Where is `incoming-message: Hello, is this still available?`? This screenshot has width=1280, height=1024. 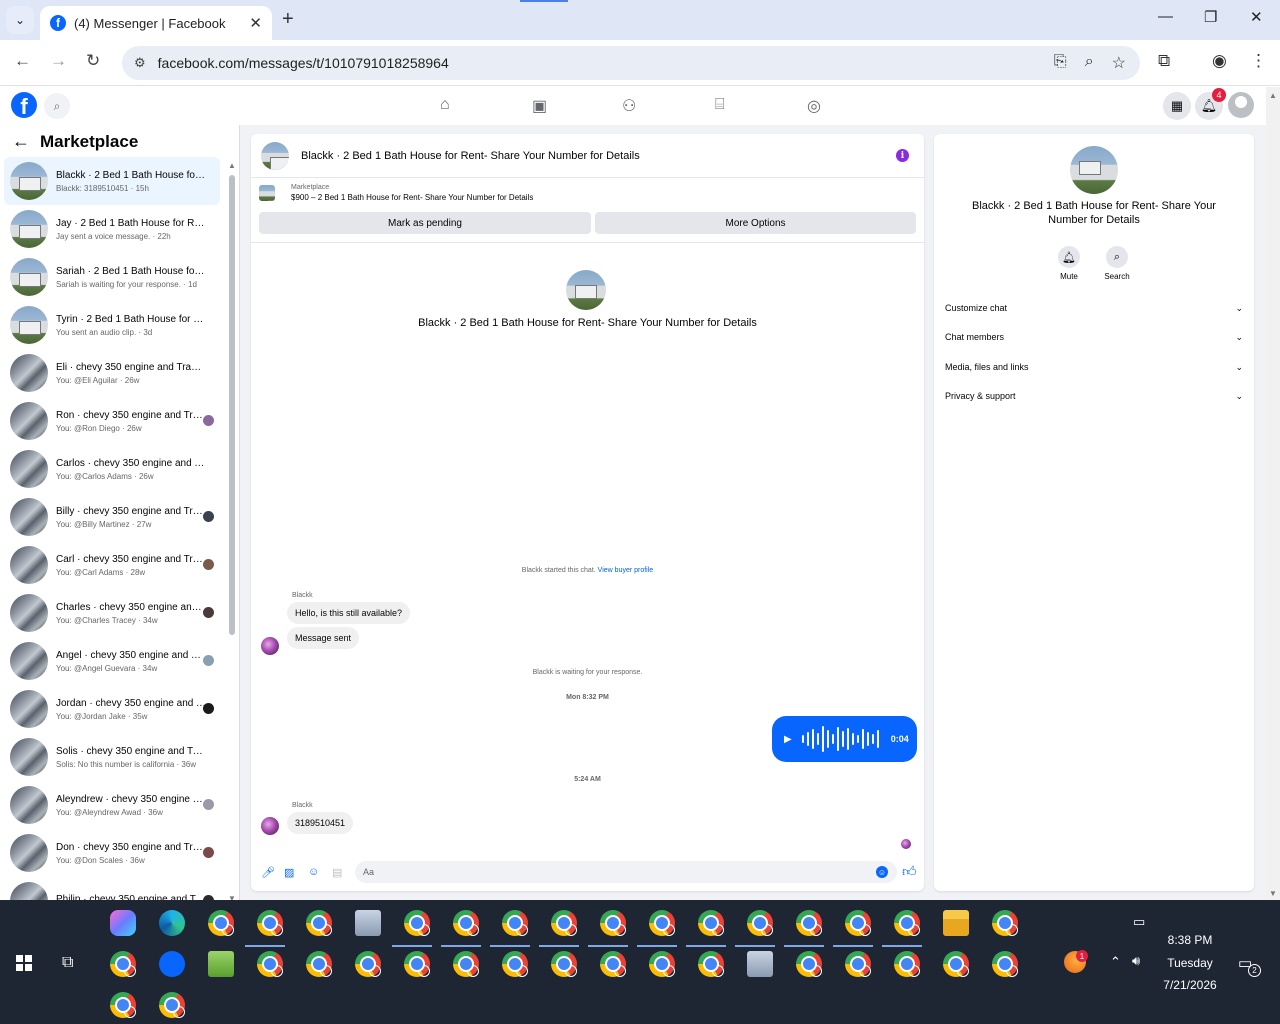
incoming-message: Hello, is this still available? is located at coordinates (349, 613).